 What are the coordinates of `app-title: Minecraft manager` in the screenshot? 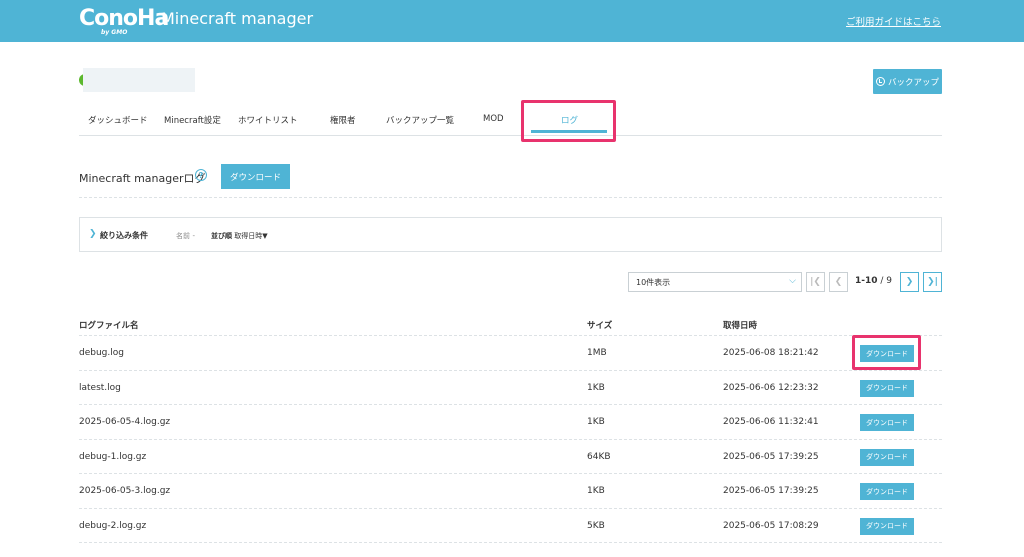 It's located at (237, 18).